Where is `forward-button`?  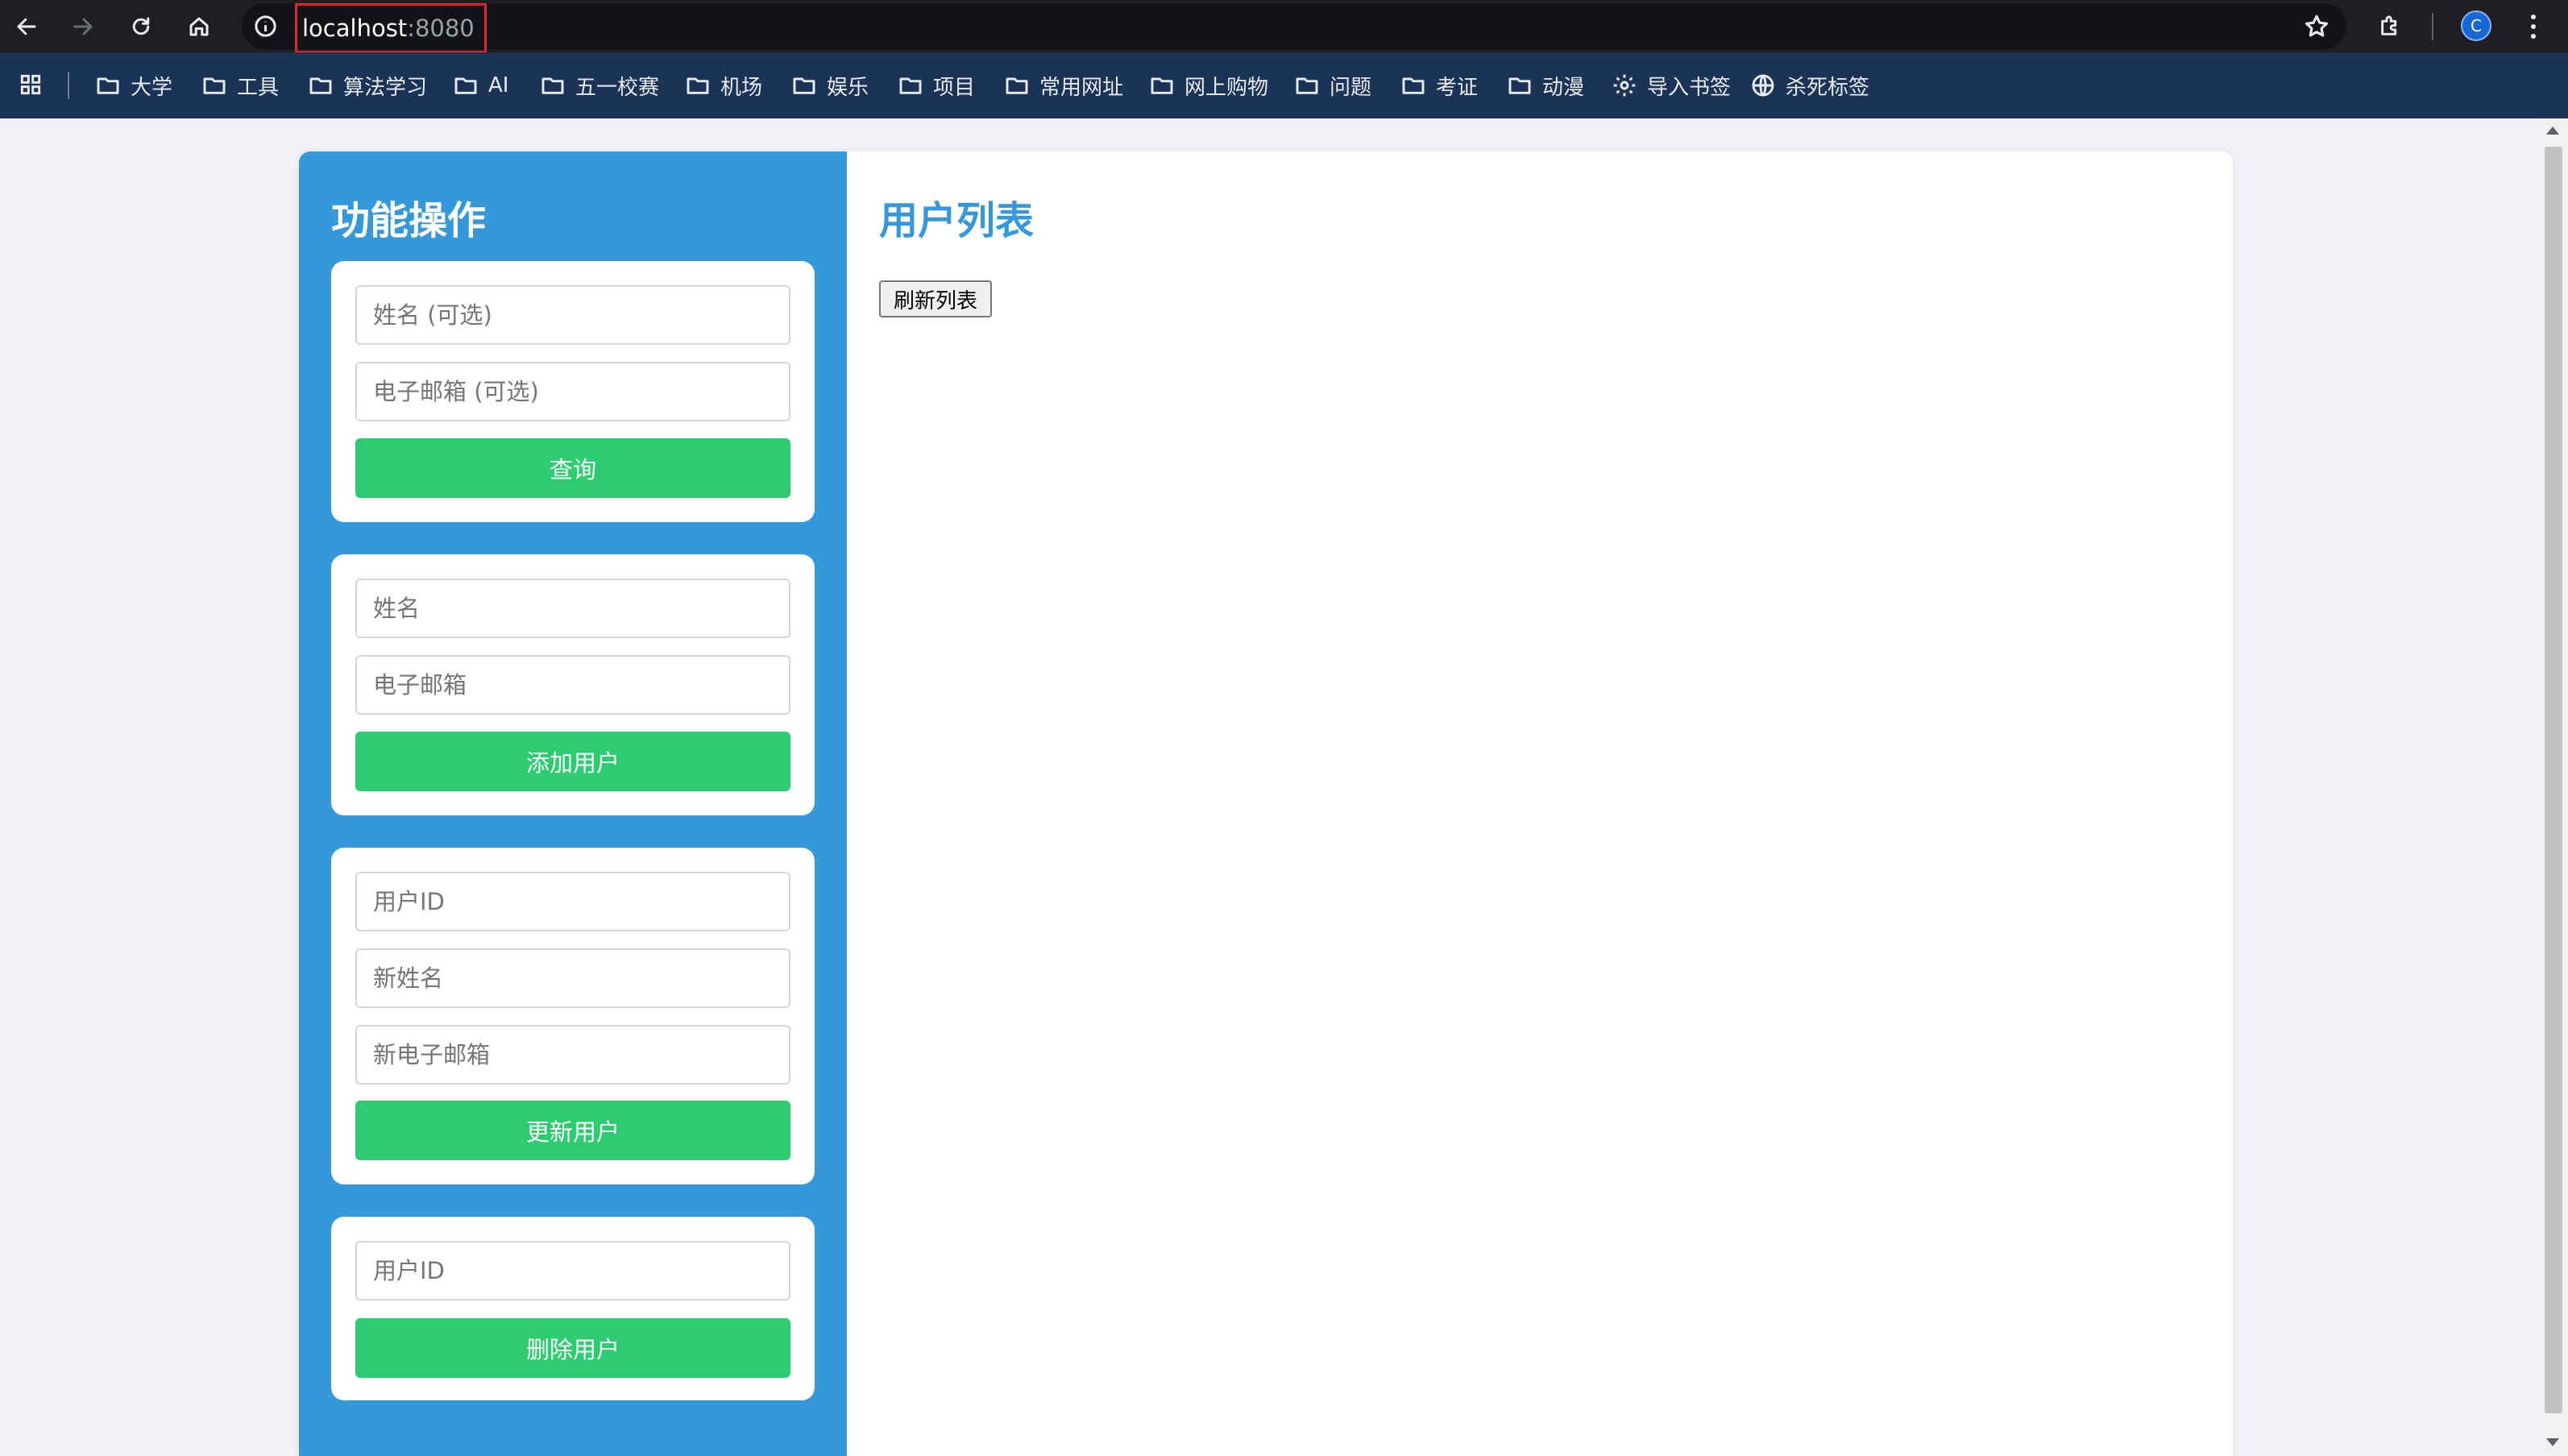
forward-button is located at coordinates (83, 27).